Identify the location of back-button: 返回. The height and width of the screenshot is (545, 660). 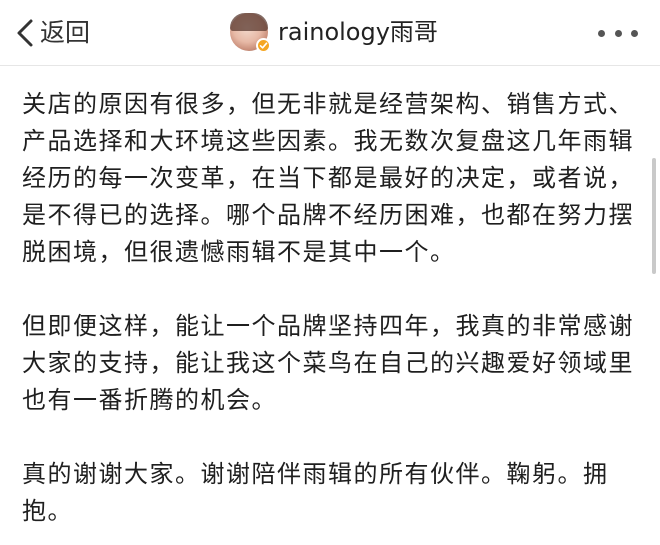
(52, 33).